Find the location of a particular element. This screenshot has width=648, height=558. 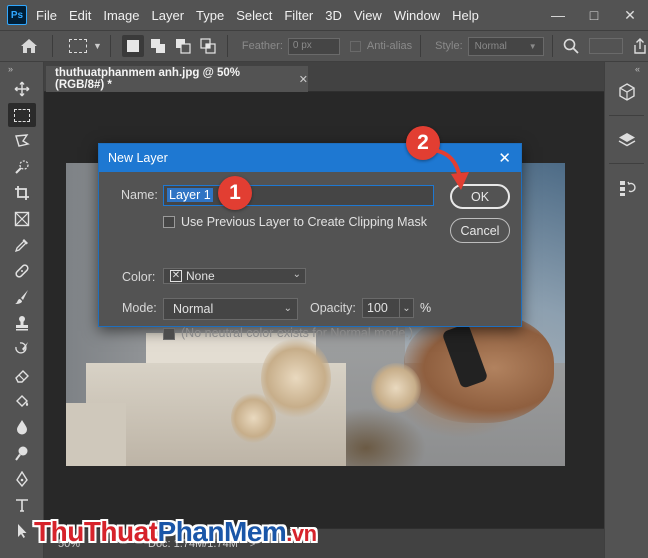

add-to-selection-button is located at coordinates (158, 46).